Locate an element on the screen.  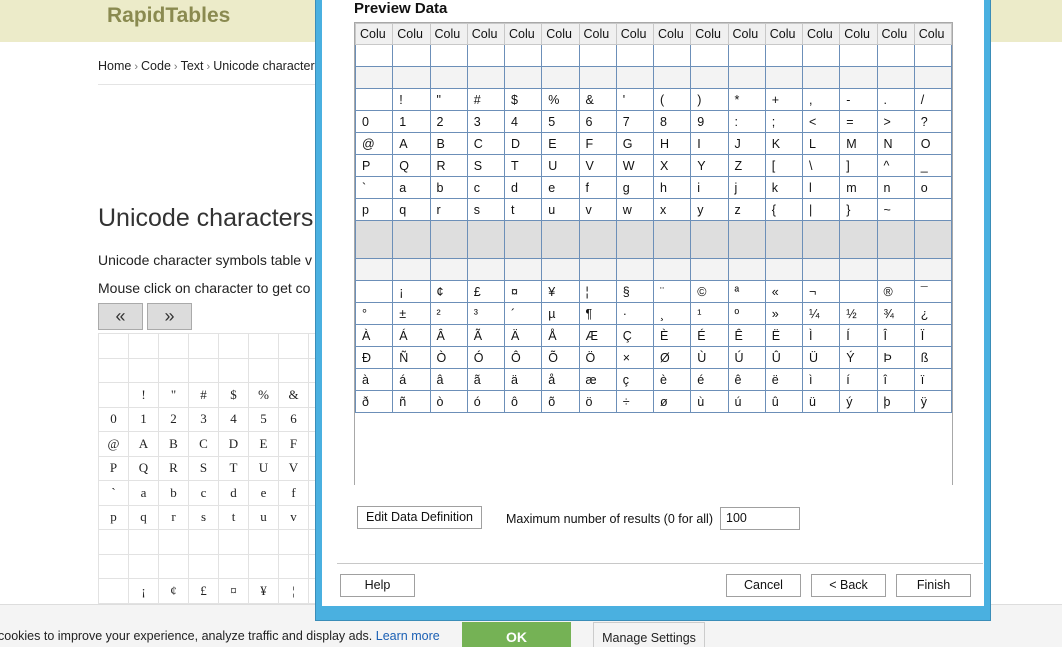
table-cell: ê is located at coordinates (746, 379).